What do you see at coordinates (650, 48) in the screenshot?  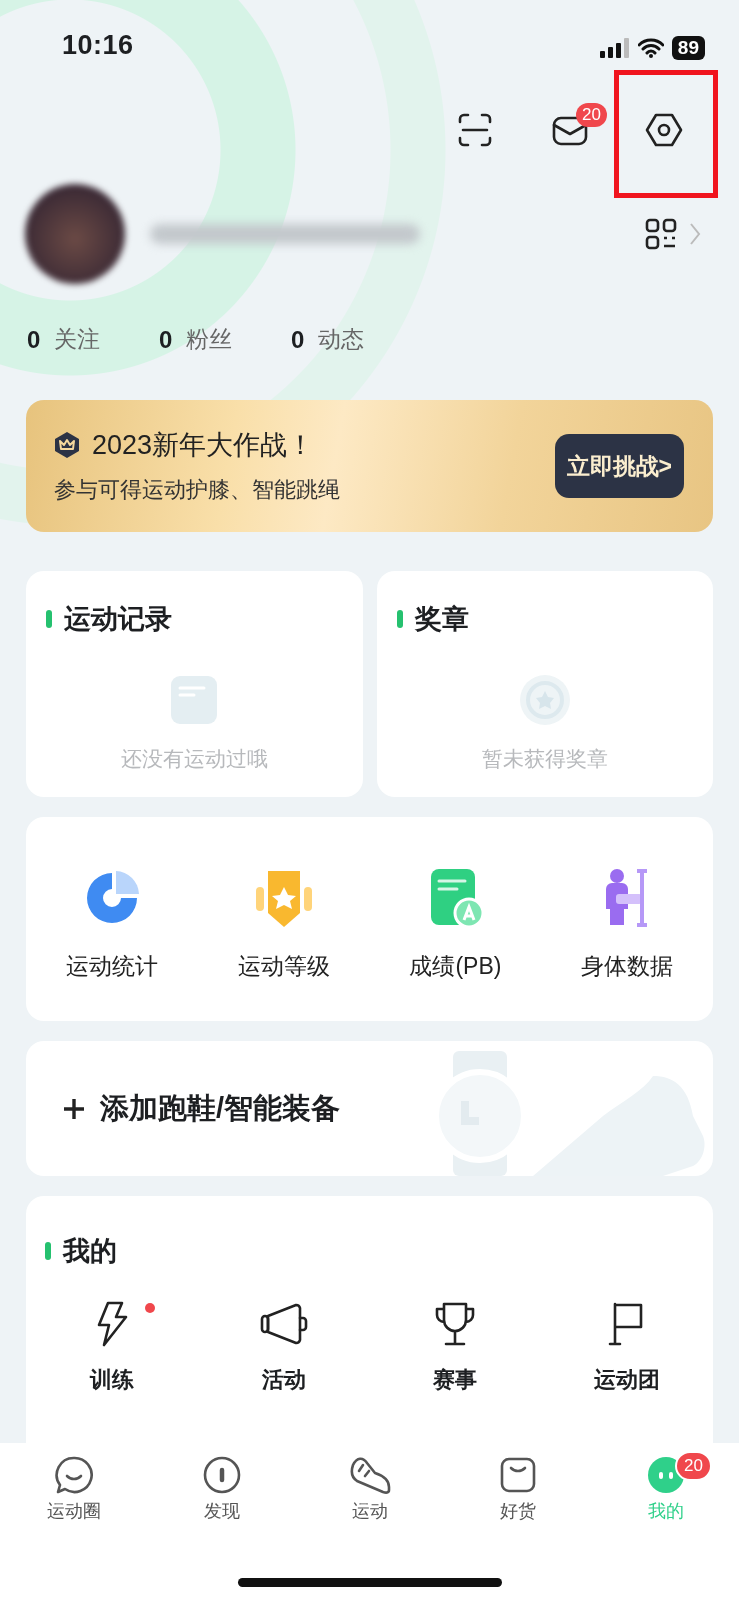 I see `wifi-icon` at bounding box center [650, 48].